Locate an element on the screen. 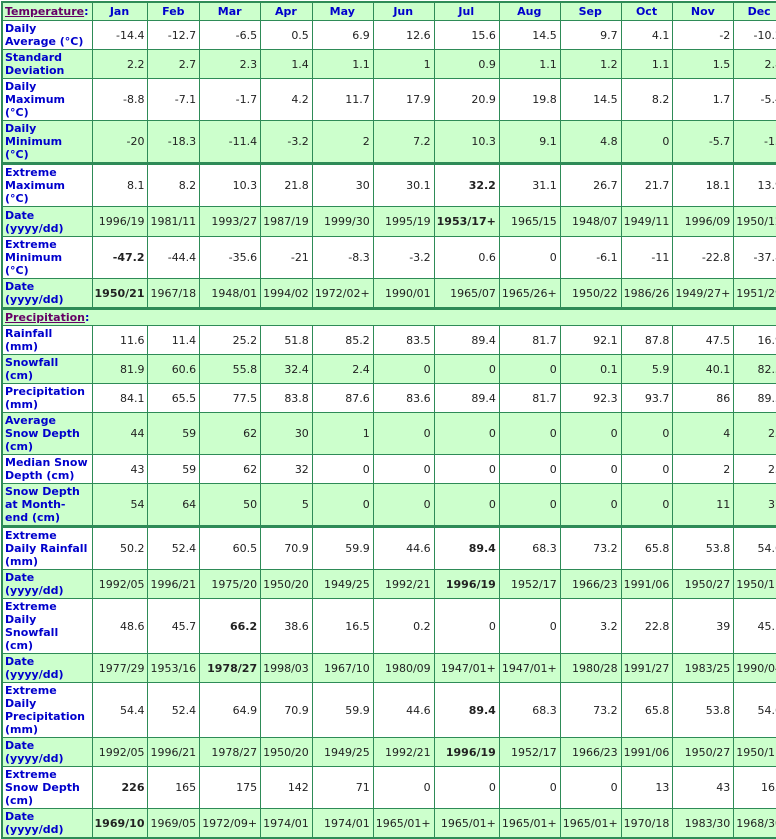 Image resolution: width=776 pixels, height=839 pixels. value-cell-apr: 51.8 is located at coordinates (286, 340).